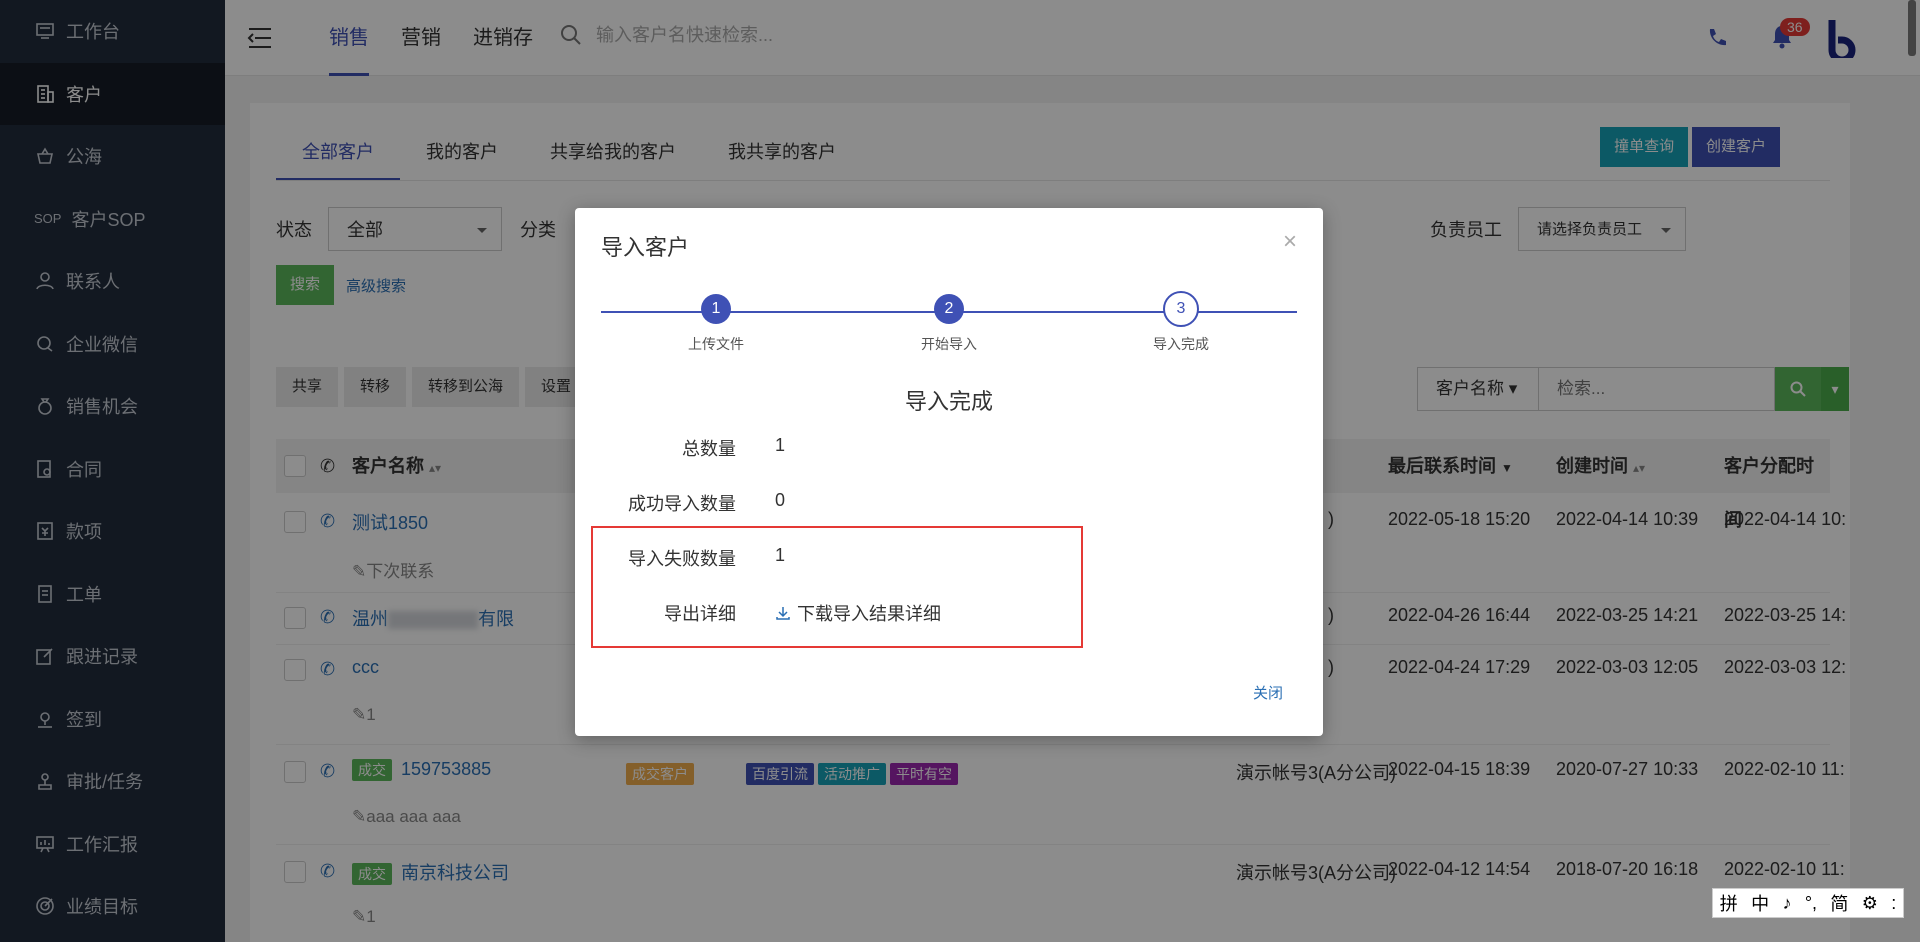 The height and width of the screenshot is (942, 1920). Describe the element at coordinates (1839, 903) in the screenshot. I see `ime-simplified-mode: 简` at that location.